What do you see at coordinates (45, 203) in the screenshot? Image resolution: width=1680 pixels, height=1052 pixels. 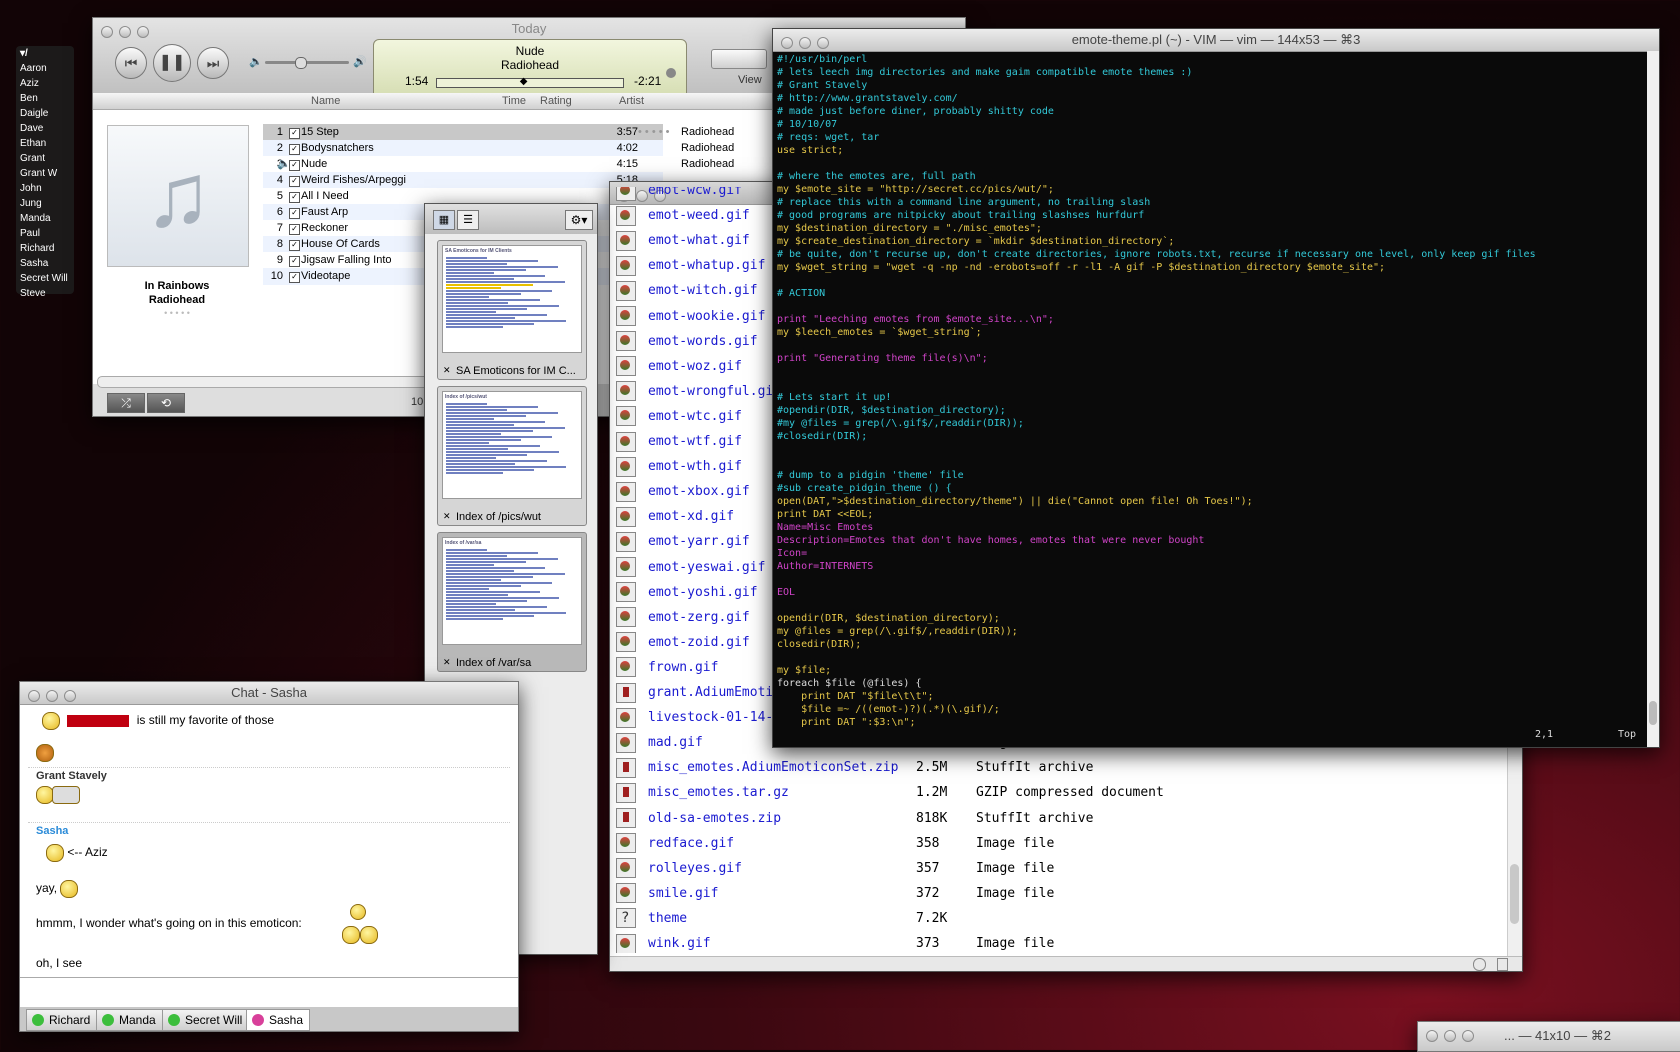 I see `buddy-item: Jung` at bounding box center [45, 203].